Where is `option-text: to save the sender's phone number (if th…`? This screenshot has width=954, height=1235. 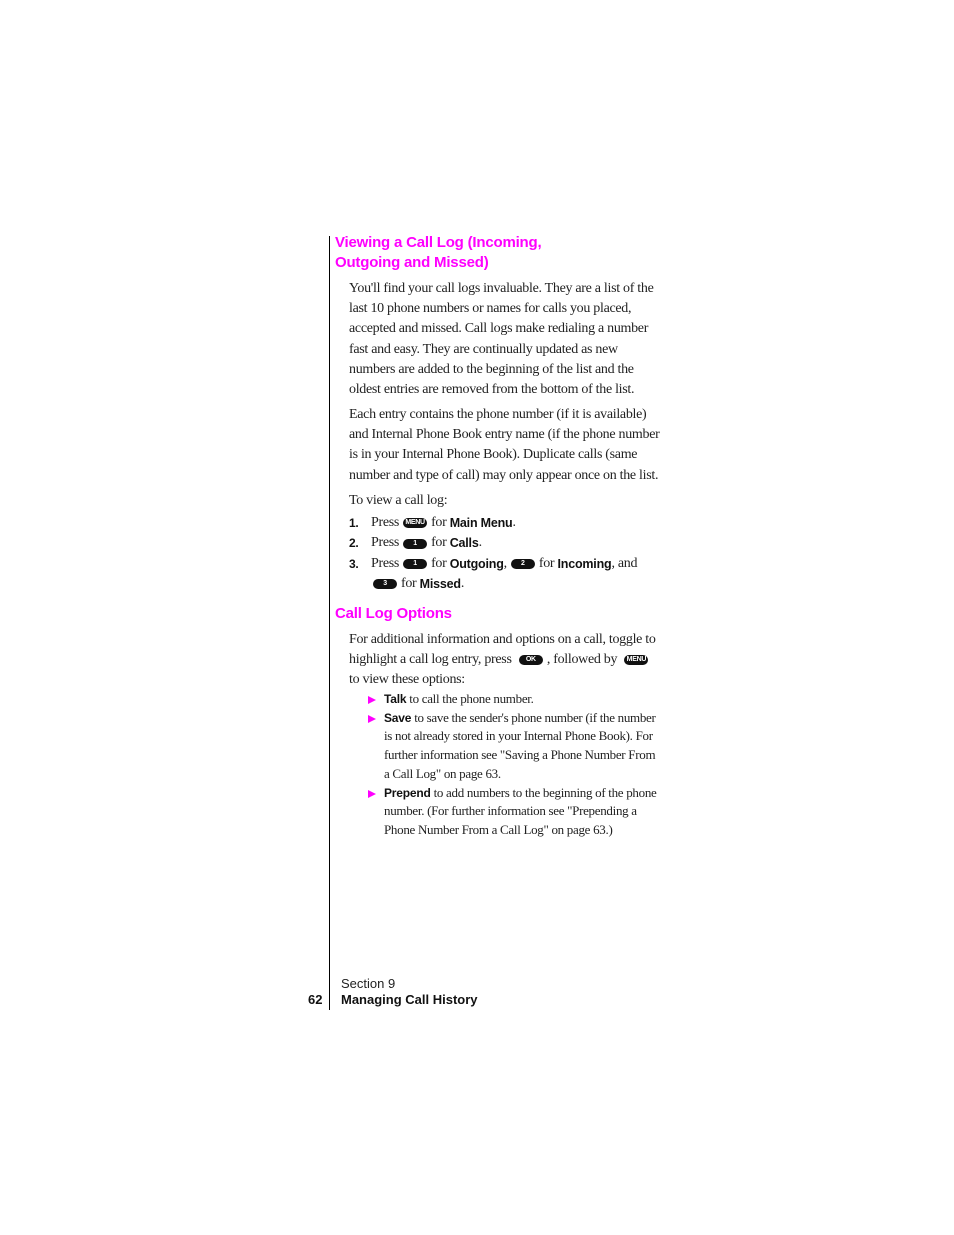 option-text: to save the sender's phone number (if th… is located at coordinates (520, 745).